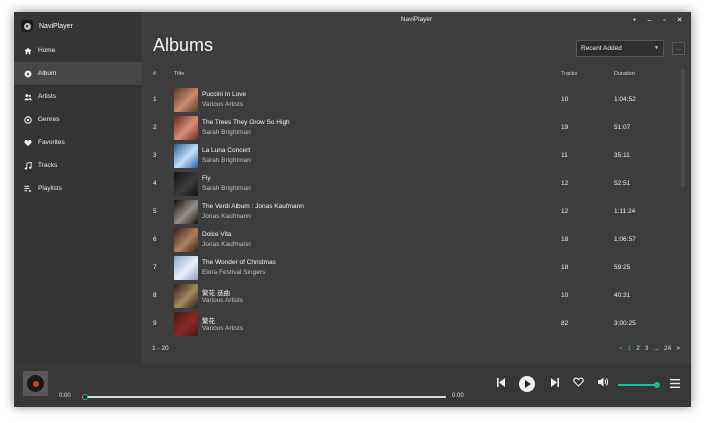  I want to click on table-scrollbar, so click(683, 128).